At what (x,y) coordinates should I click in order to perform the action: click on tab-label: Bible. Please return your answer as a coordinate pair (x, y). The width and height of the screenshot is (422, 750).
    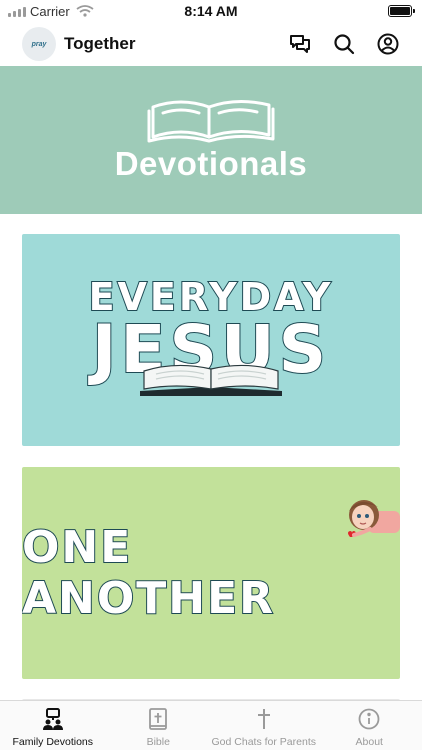
    Looking at the image, I should click on (158, 742).